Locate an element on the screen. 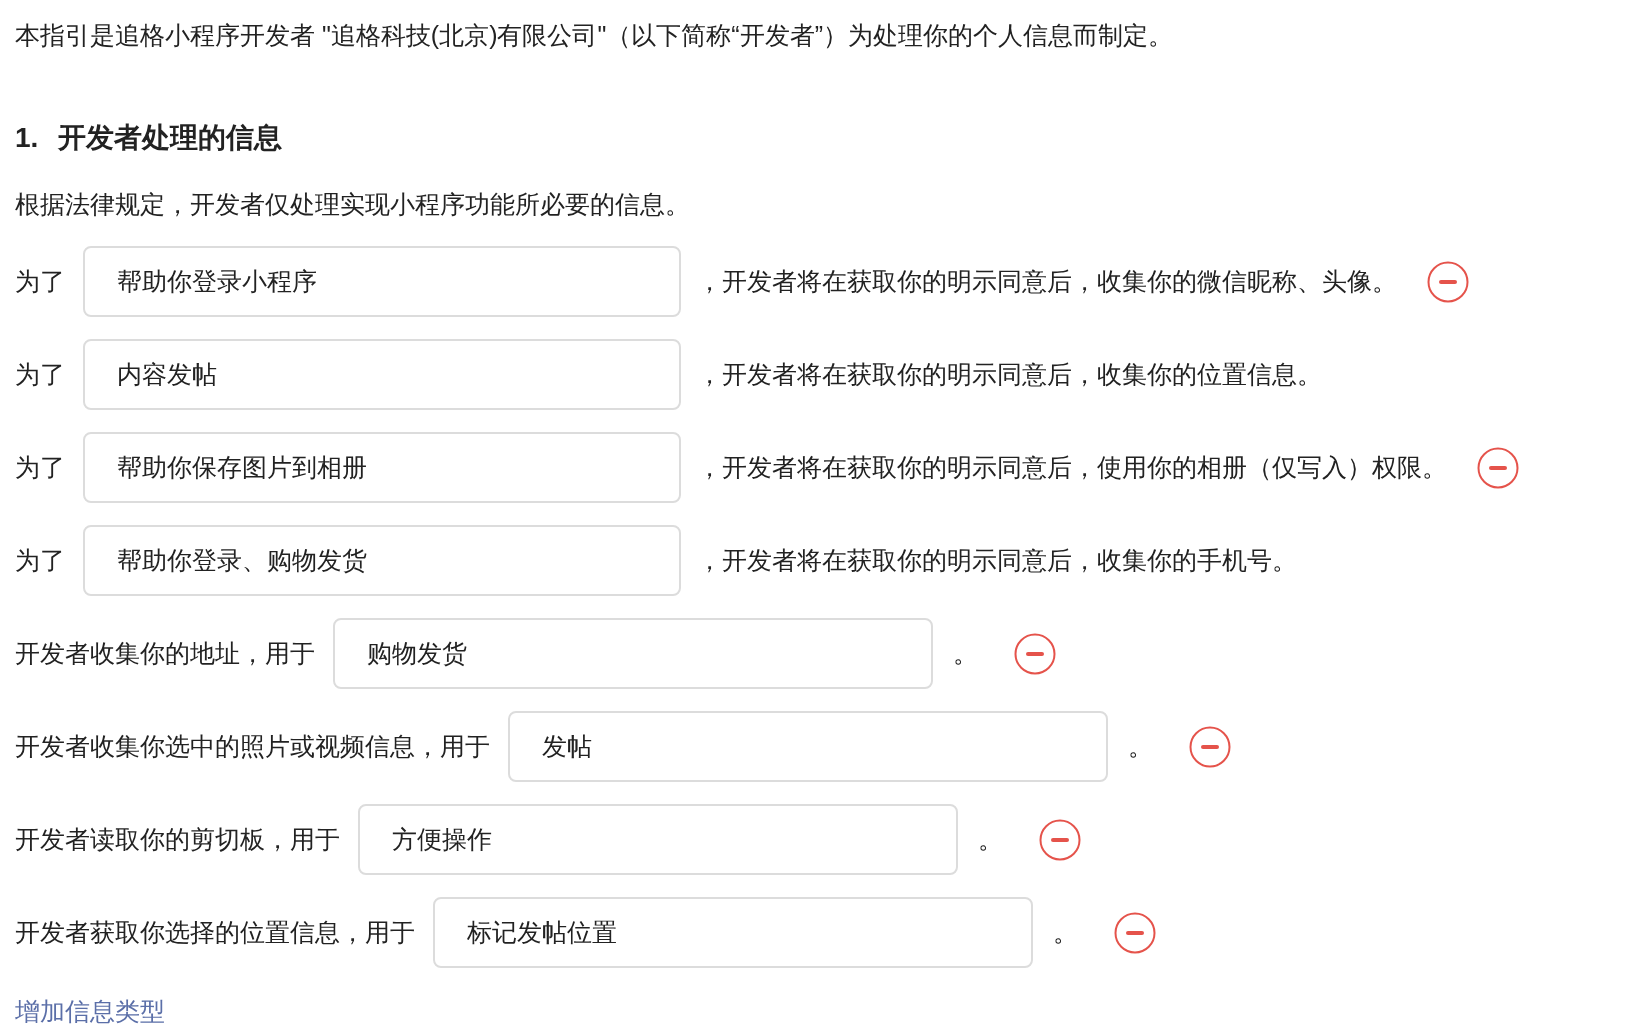 The image size is (1638, 1030). input-field: 方便操作 is located at coordinates (658, 839).